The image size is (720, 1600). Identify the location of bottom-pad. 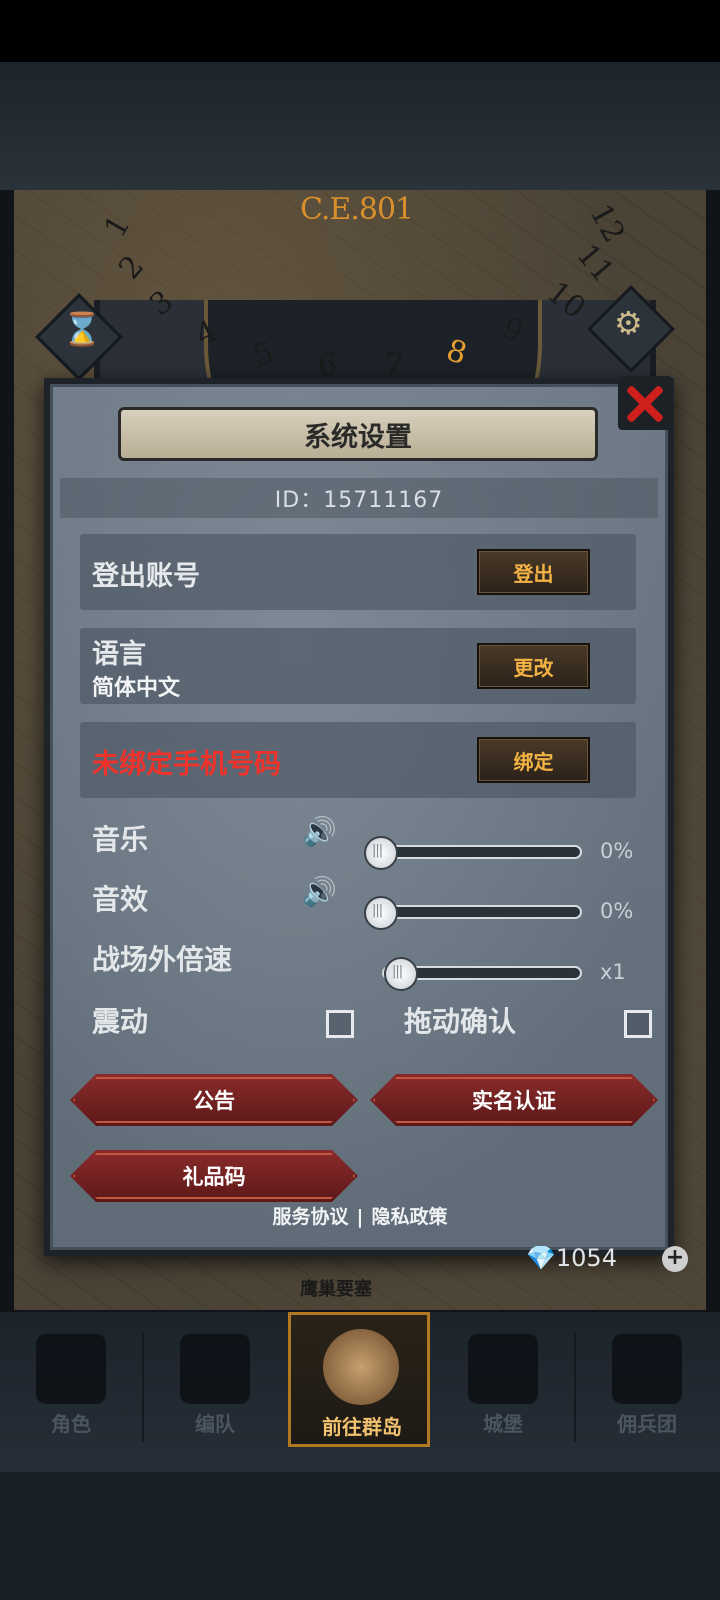
(360, 1536).